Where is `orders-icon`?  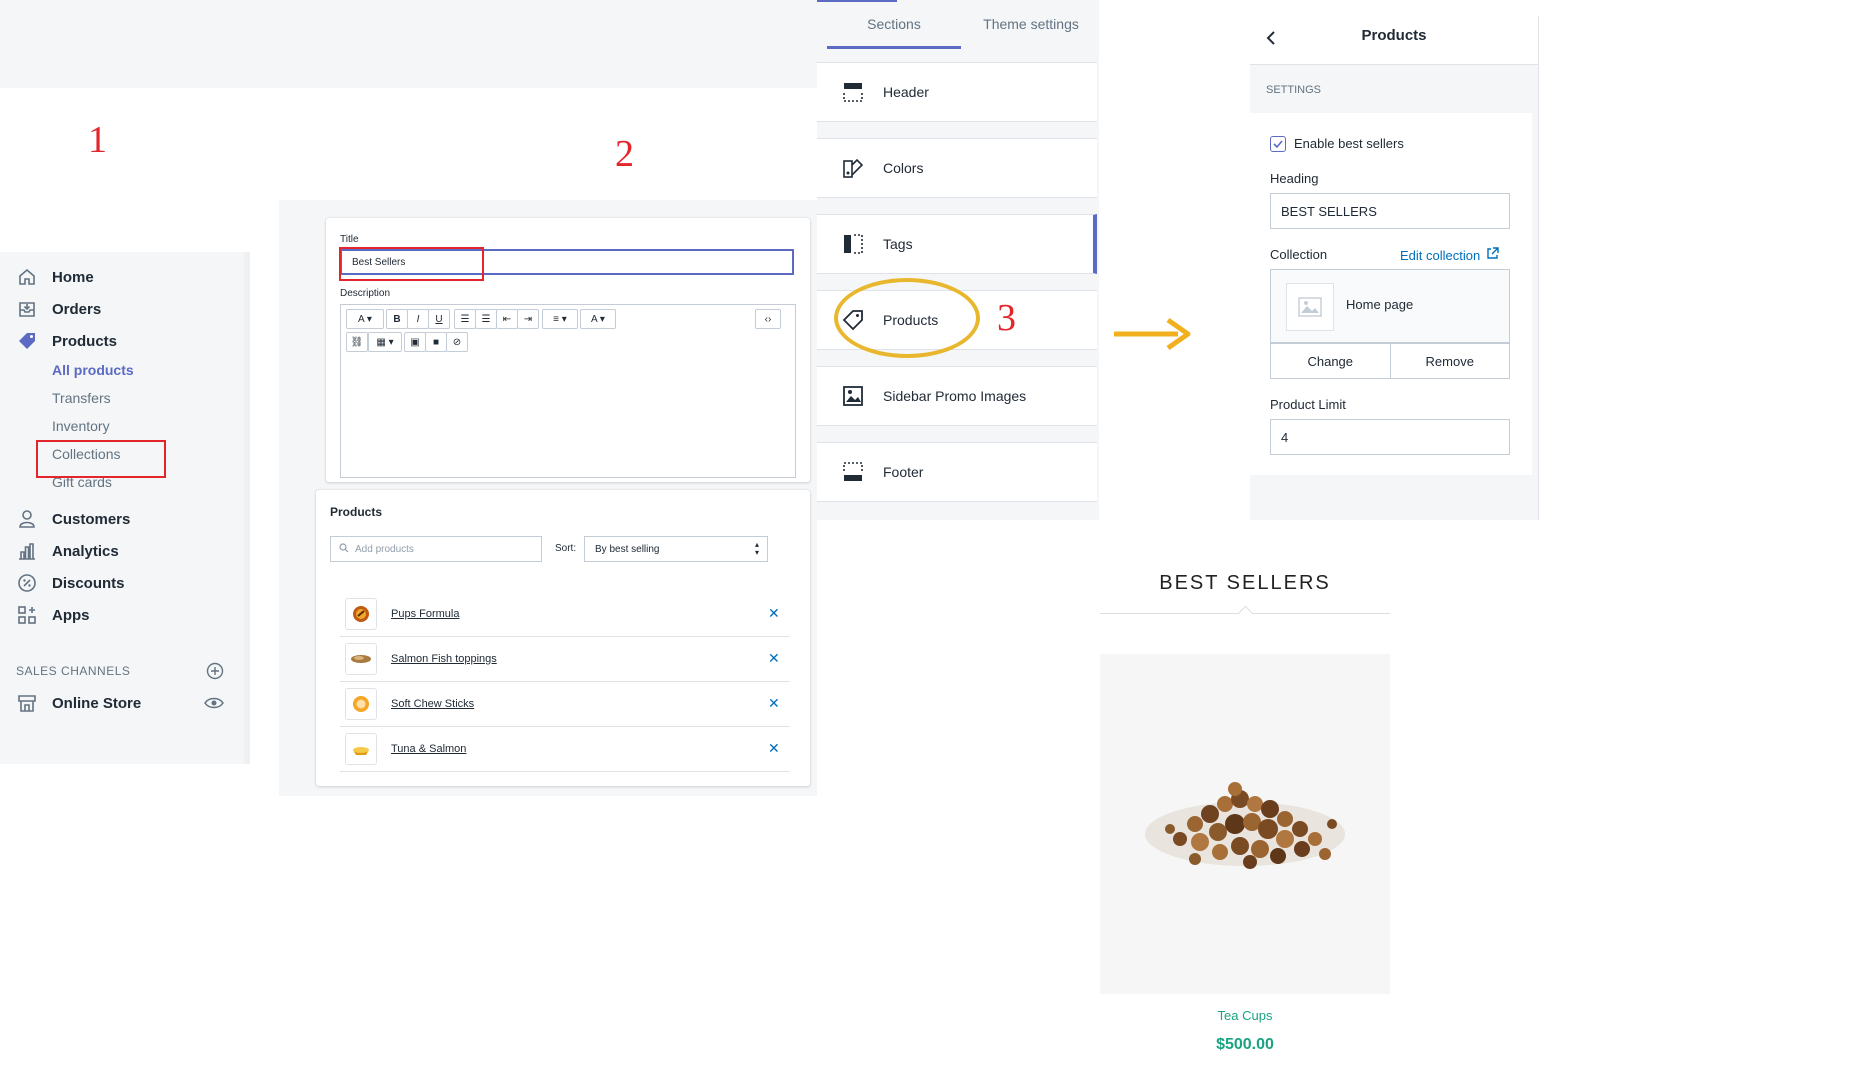 orders-icon is located at coordinates (27, 309).